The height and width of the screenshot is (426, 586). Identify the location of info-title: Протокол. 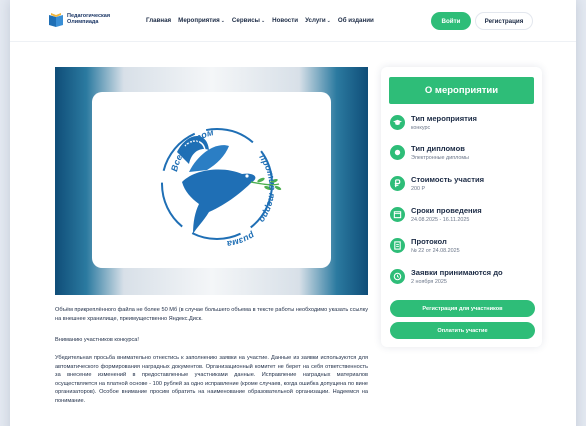
(429, 241).